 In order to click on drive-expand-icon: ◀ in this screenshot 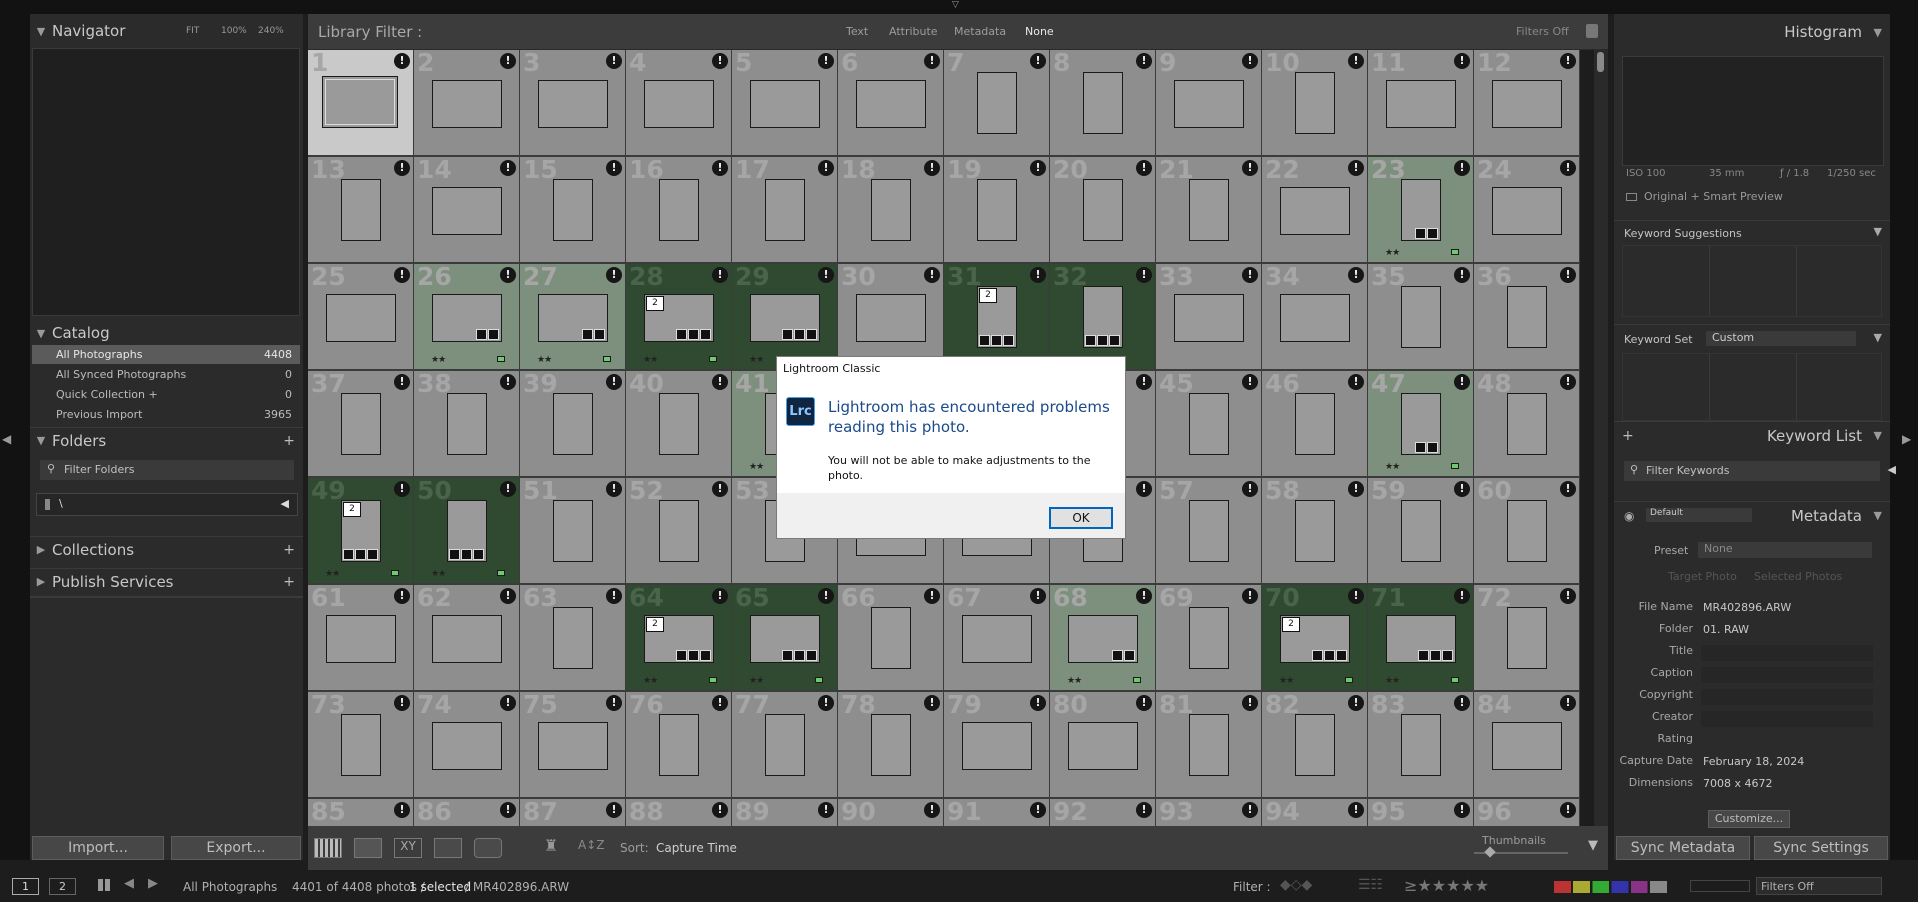, I will do `click(285, 503)`.